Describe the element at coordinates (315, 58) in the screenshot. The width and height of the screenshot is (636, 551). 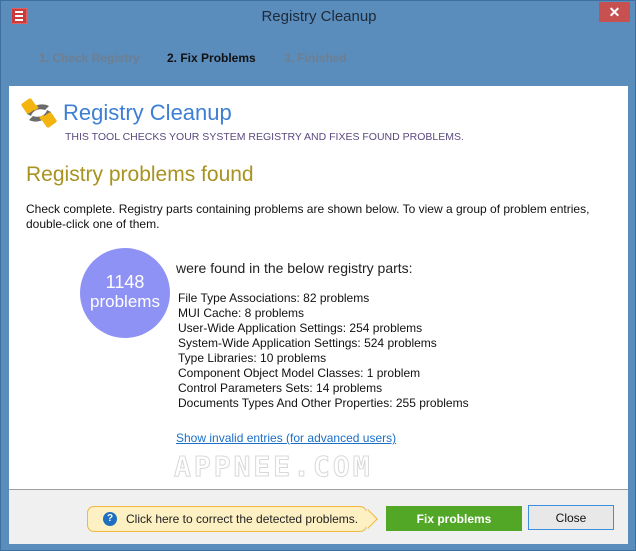
I see `step-finished: 3. Finished` at that location.